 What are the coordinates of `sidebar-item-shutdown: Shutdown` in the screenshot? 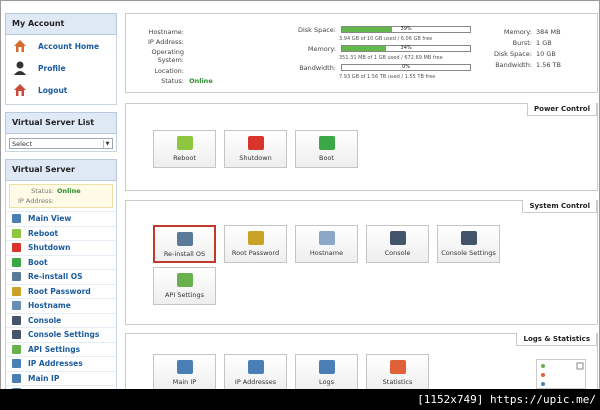 It's located at (61, 247).